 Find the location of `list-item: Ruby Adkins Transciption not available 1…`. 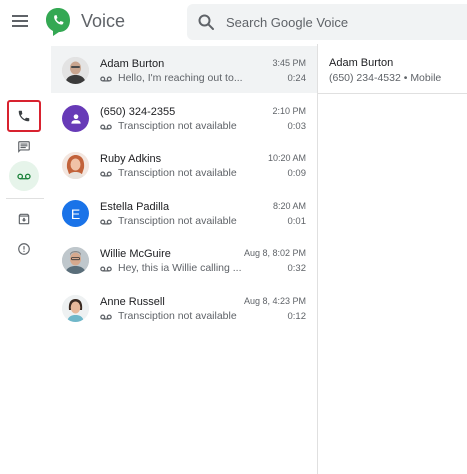

list-item: Ruby Adkins Transciption not available 1… is located at coordinates (184, 164).